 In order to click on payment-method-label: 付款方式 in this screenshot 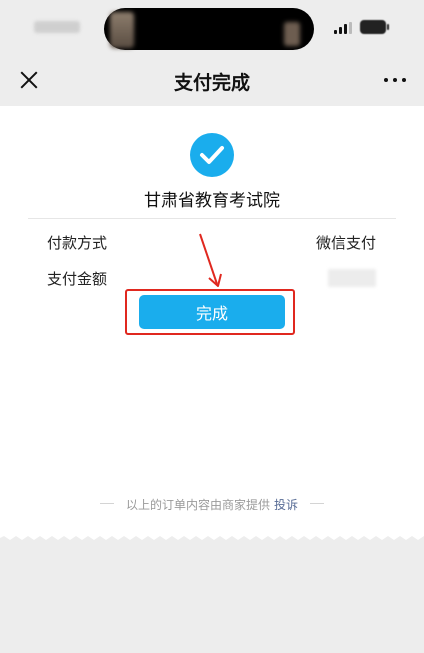, I will do `click(77, 243)`.